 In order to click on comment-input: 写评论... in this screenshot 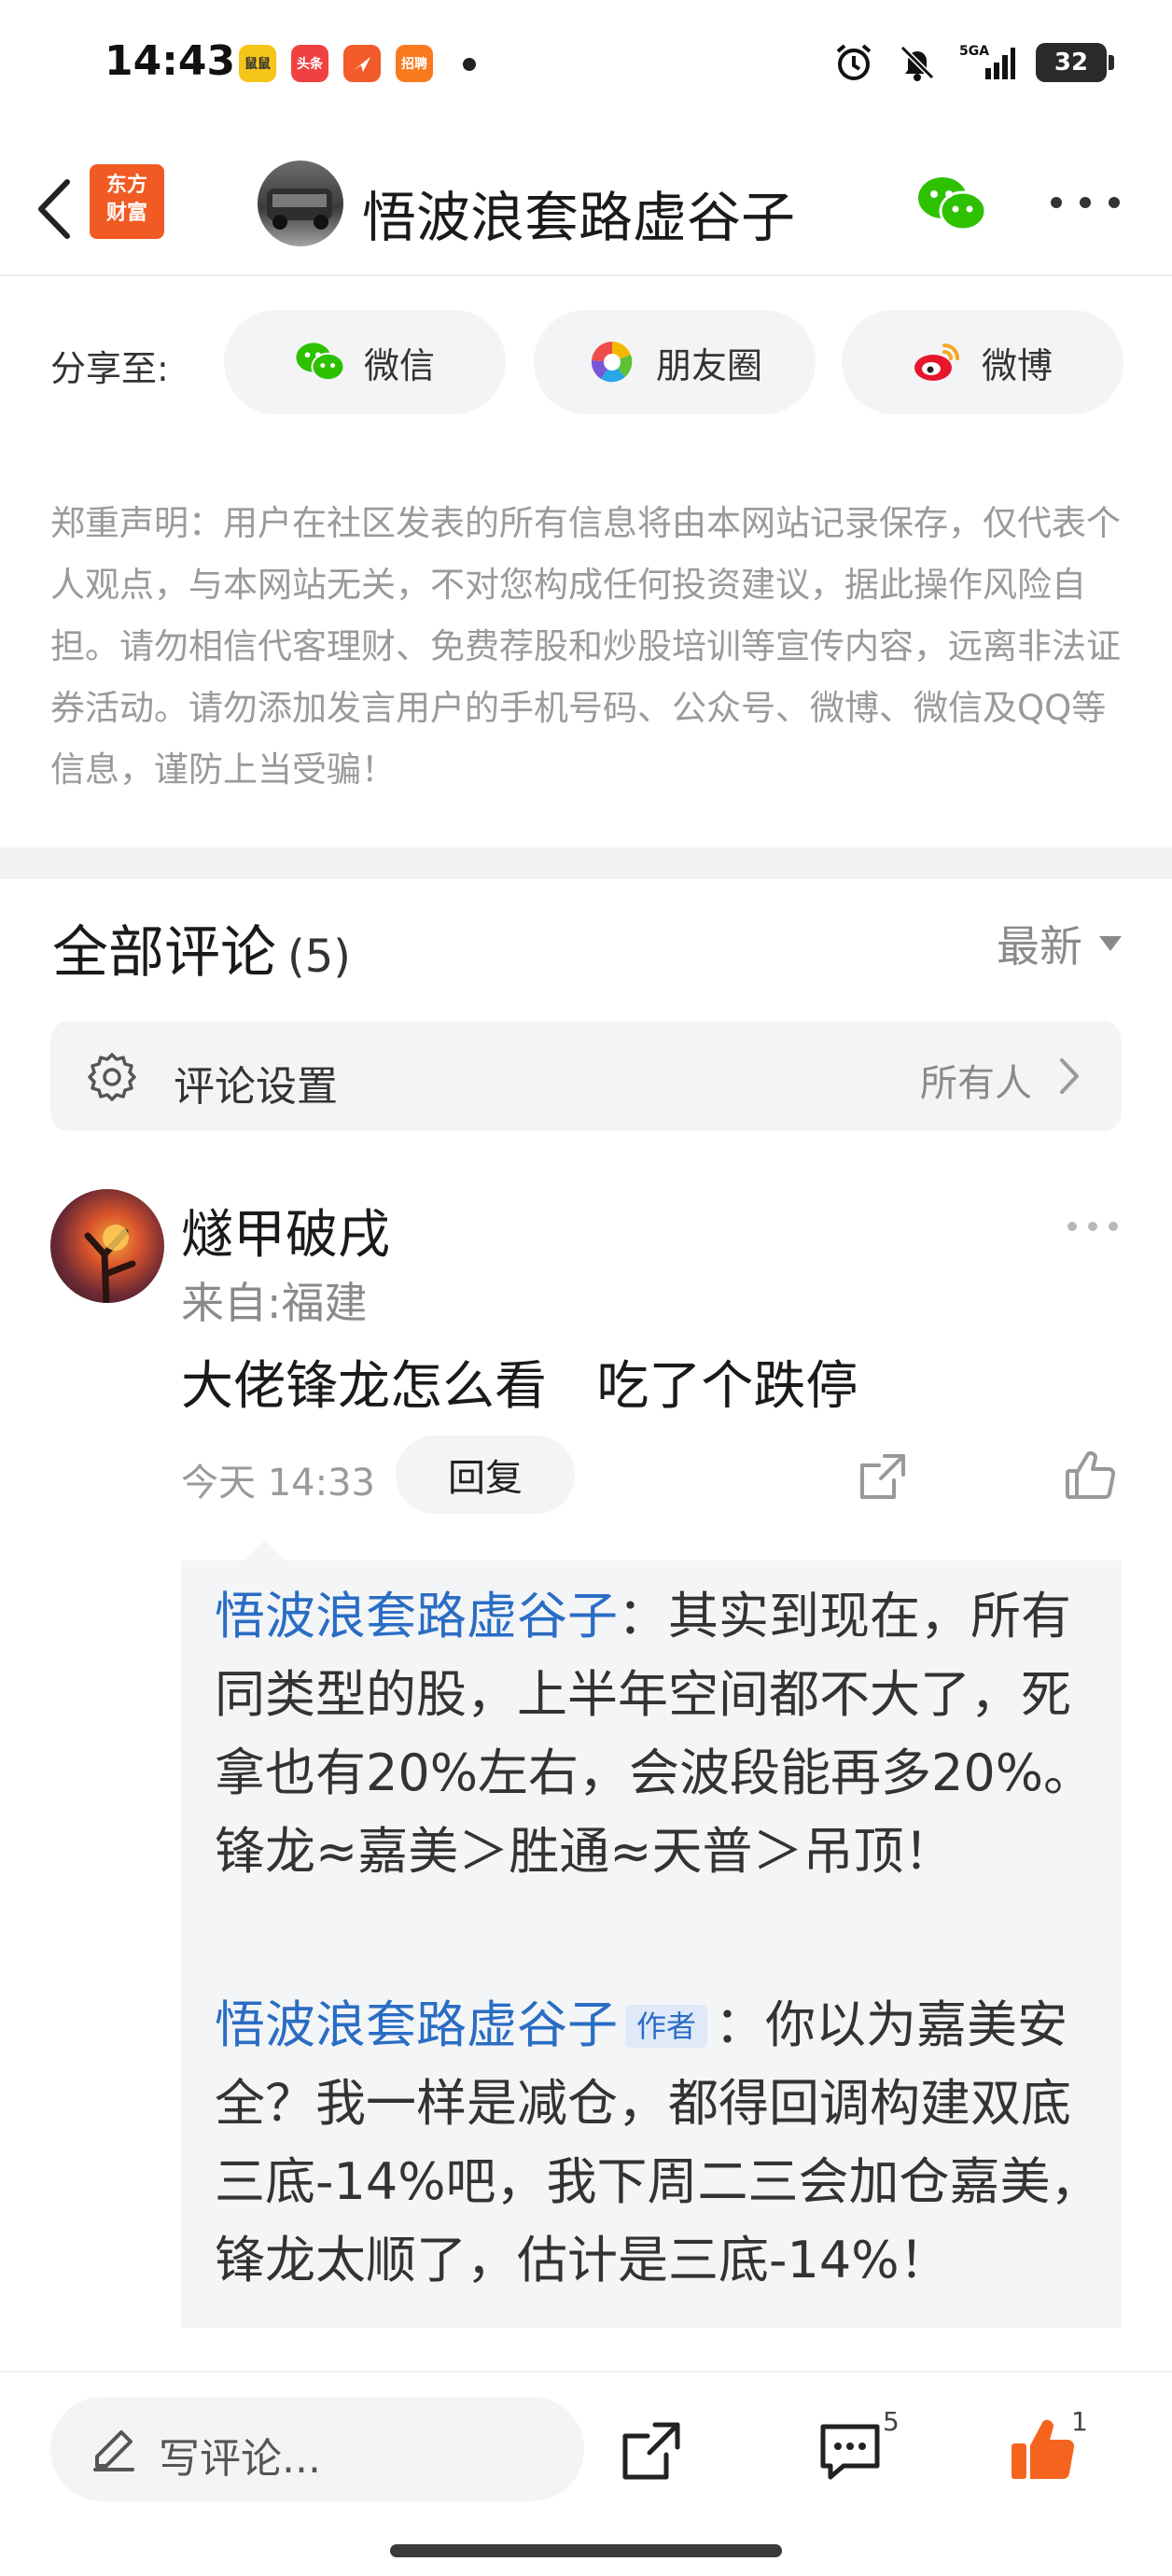, I will do `click(317, 2449)`.